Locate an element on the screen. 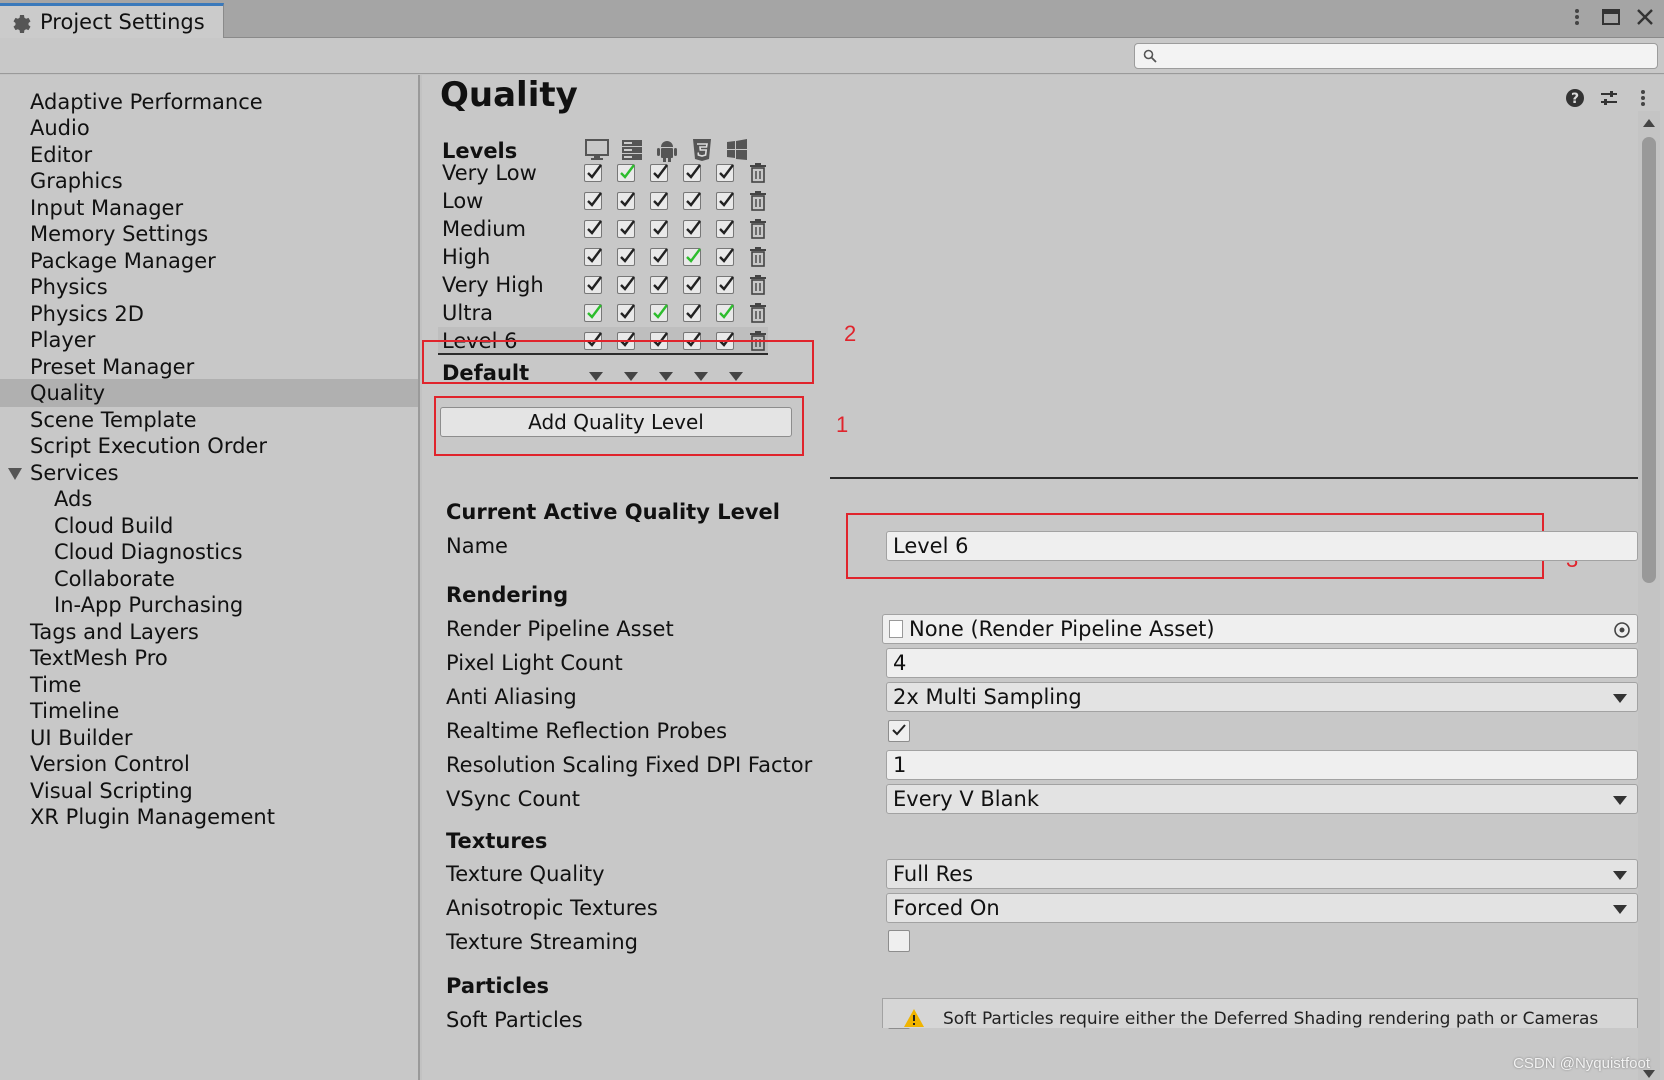  sidebar-item-version-control: Version Control is located at coordinates (209, 764).